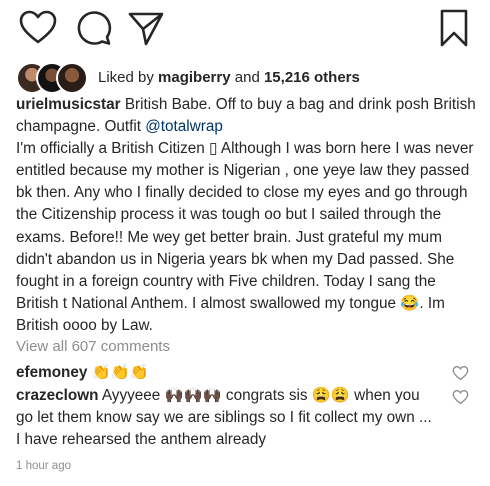  Describe the element at coordinates (193, 395) in the screenshot. I see `raised-hands-emoji: 🙌🏿🙌🏿🙌🏿` at that location.